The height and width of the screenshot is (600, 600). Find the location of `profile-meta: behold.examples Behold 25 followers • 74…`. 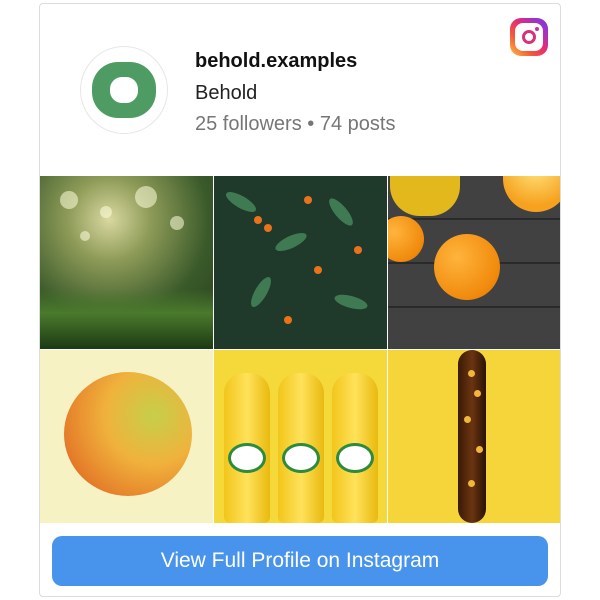

profile-meta: behold.examples Behold 25 followers • 74… is located at coordinates (295, 92).